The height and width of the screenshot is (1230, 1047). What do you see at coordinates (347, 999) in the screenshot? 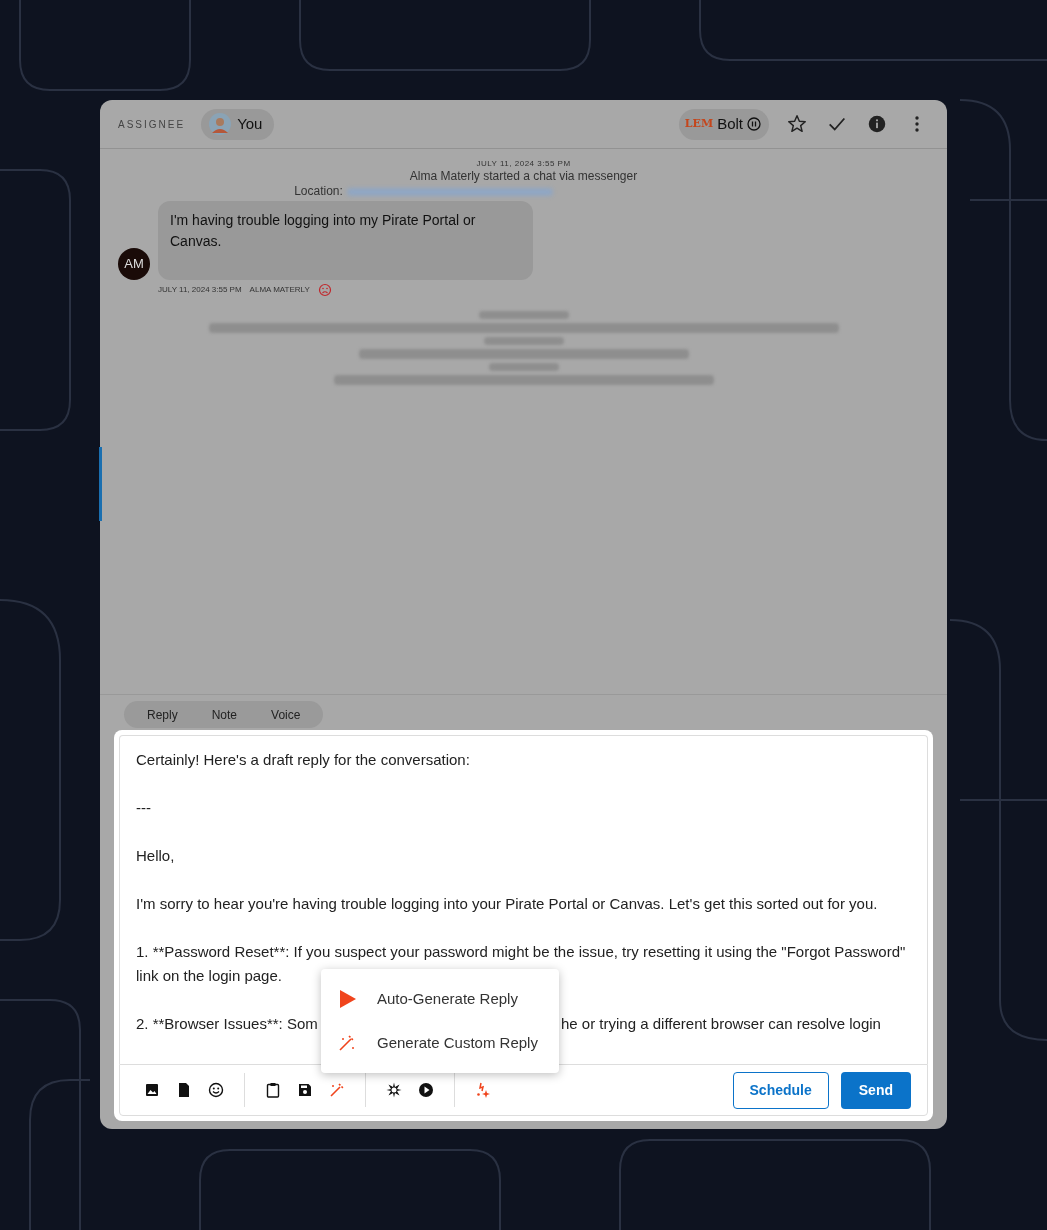
I see `play-icon` at bounding box center [347, 999].